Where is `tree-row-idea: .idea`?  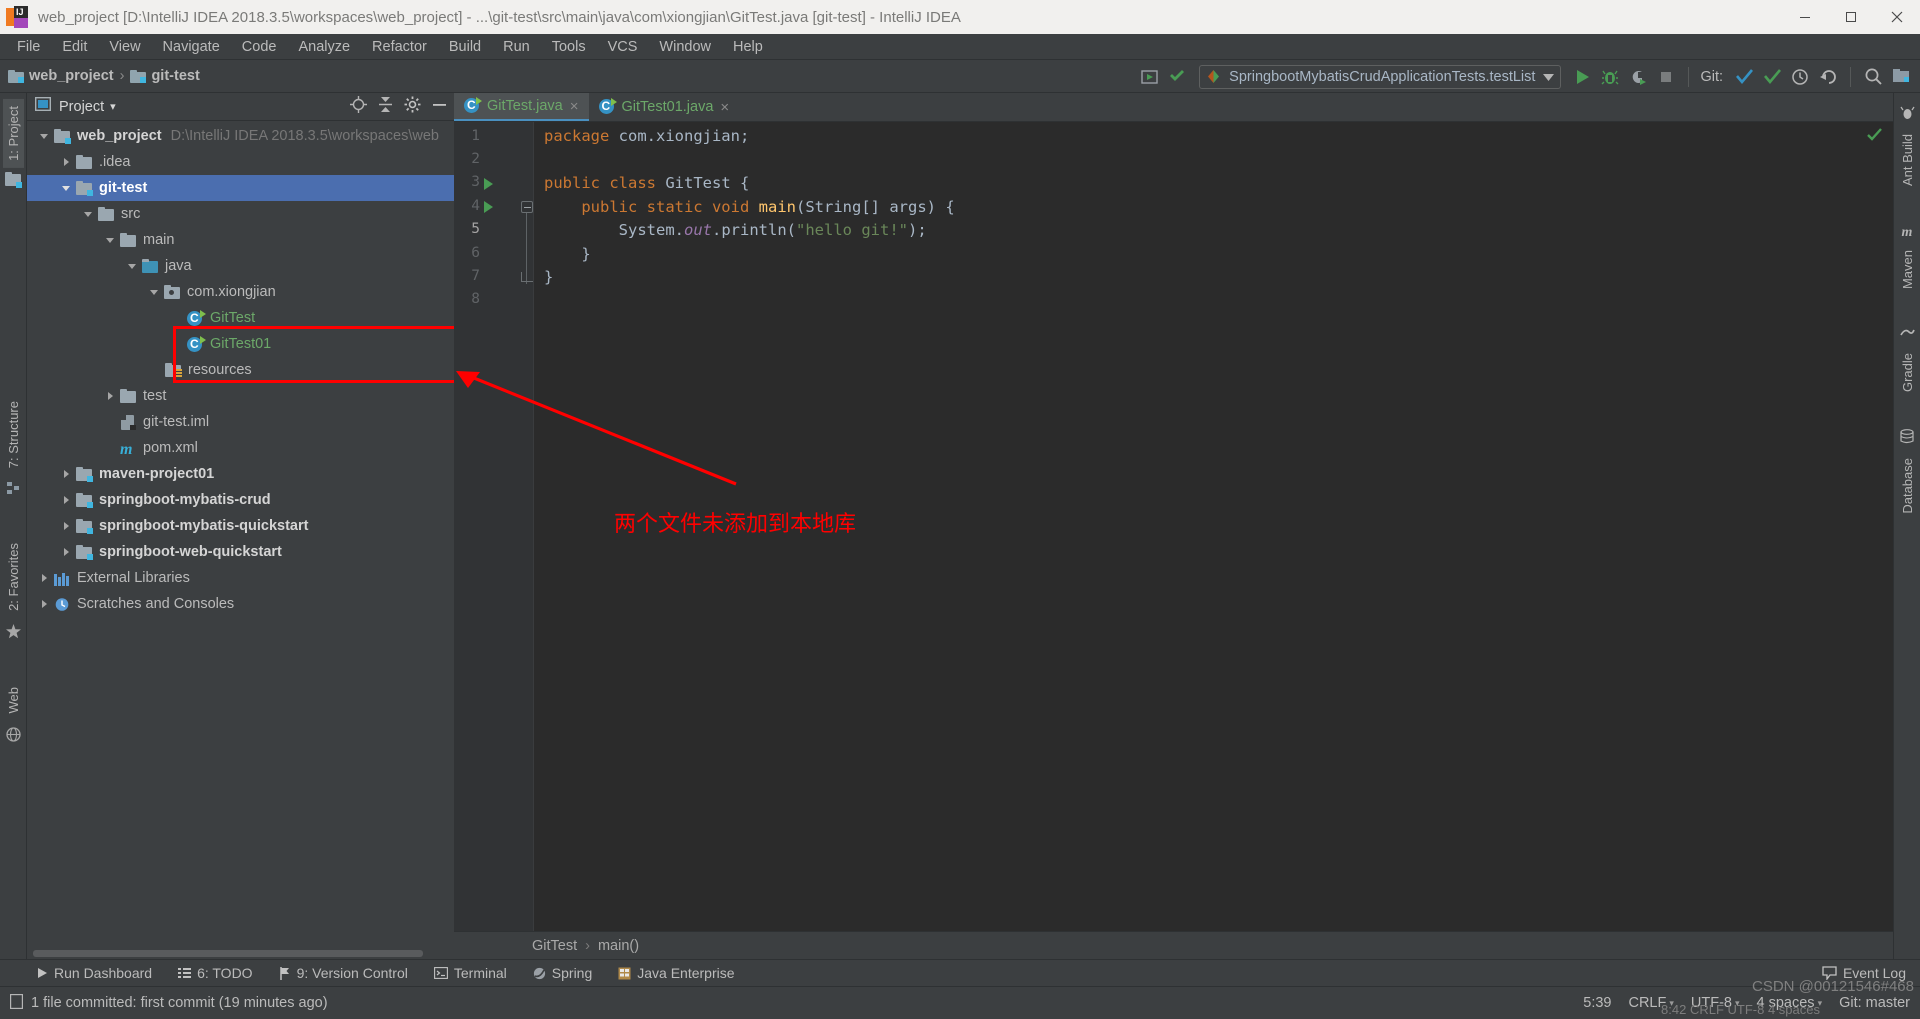 tree-row-idea: .idea is located at coordinates (240, 162).